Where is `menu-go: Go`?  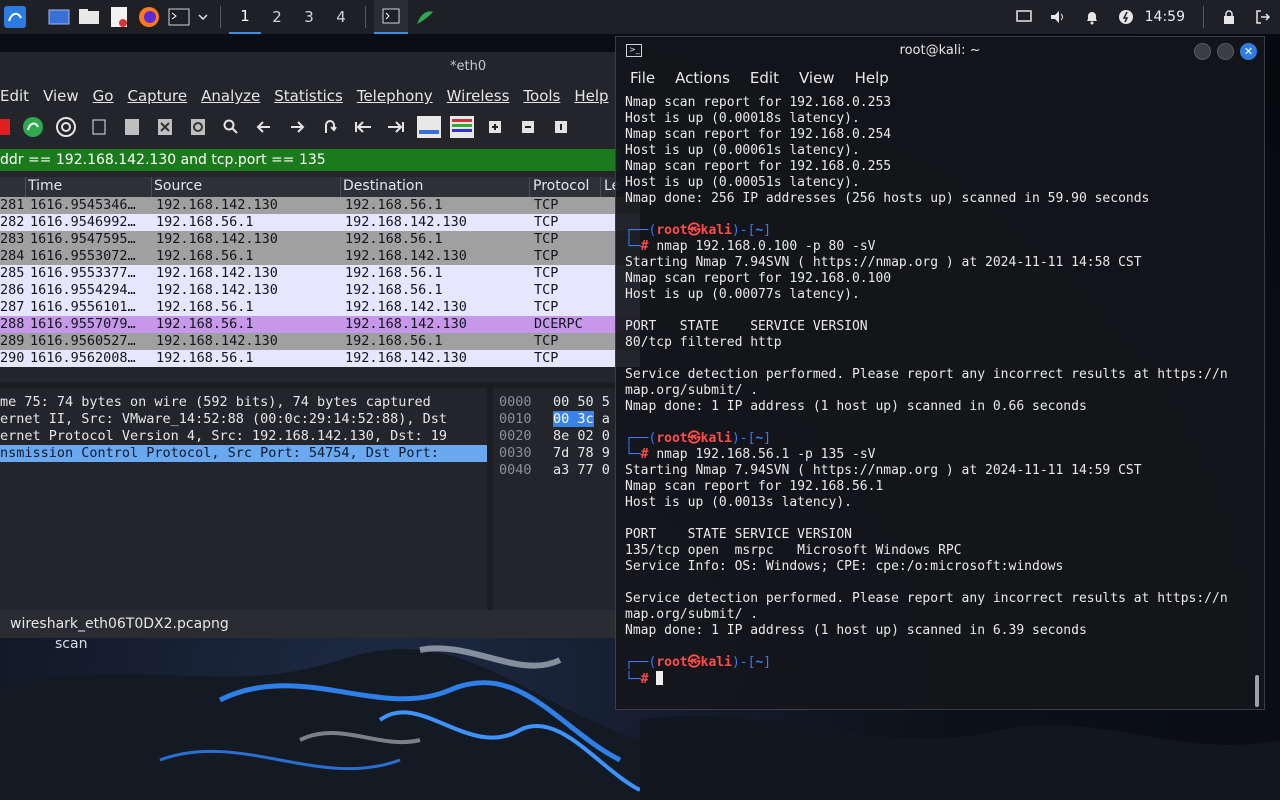 menu-go: Go is located at coordinates (103, 96).